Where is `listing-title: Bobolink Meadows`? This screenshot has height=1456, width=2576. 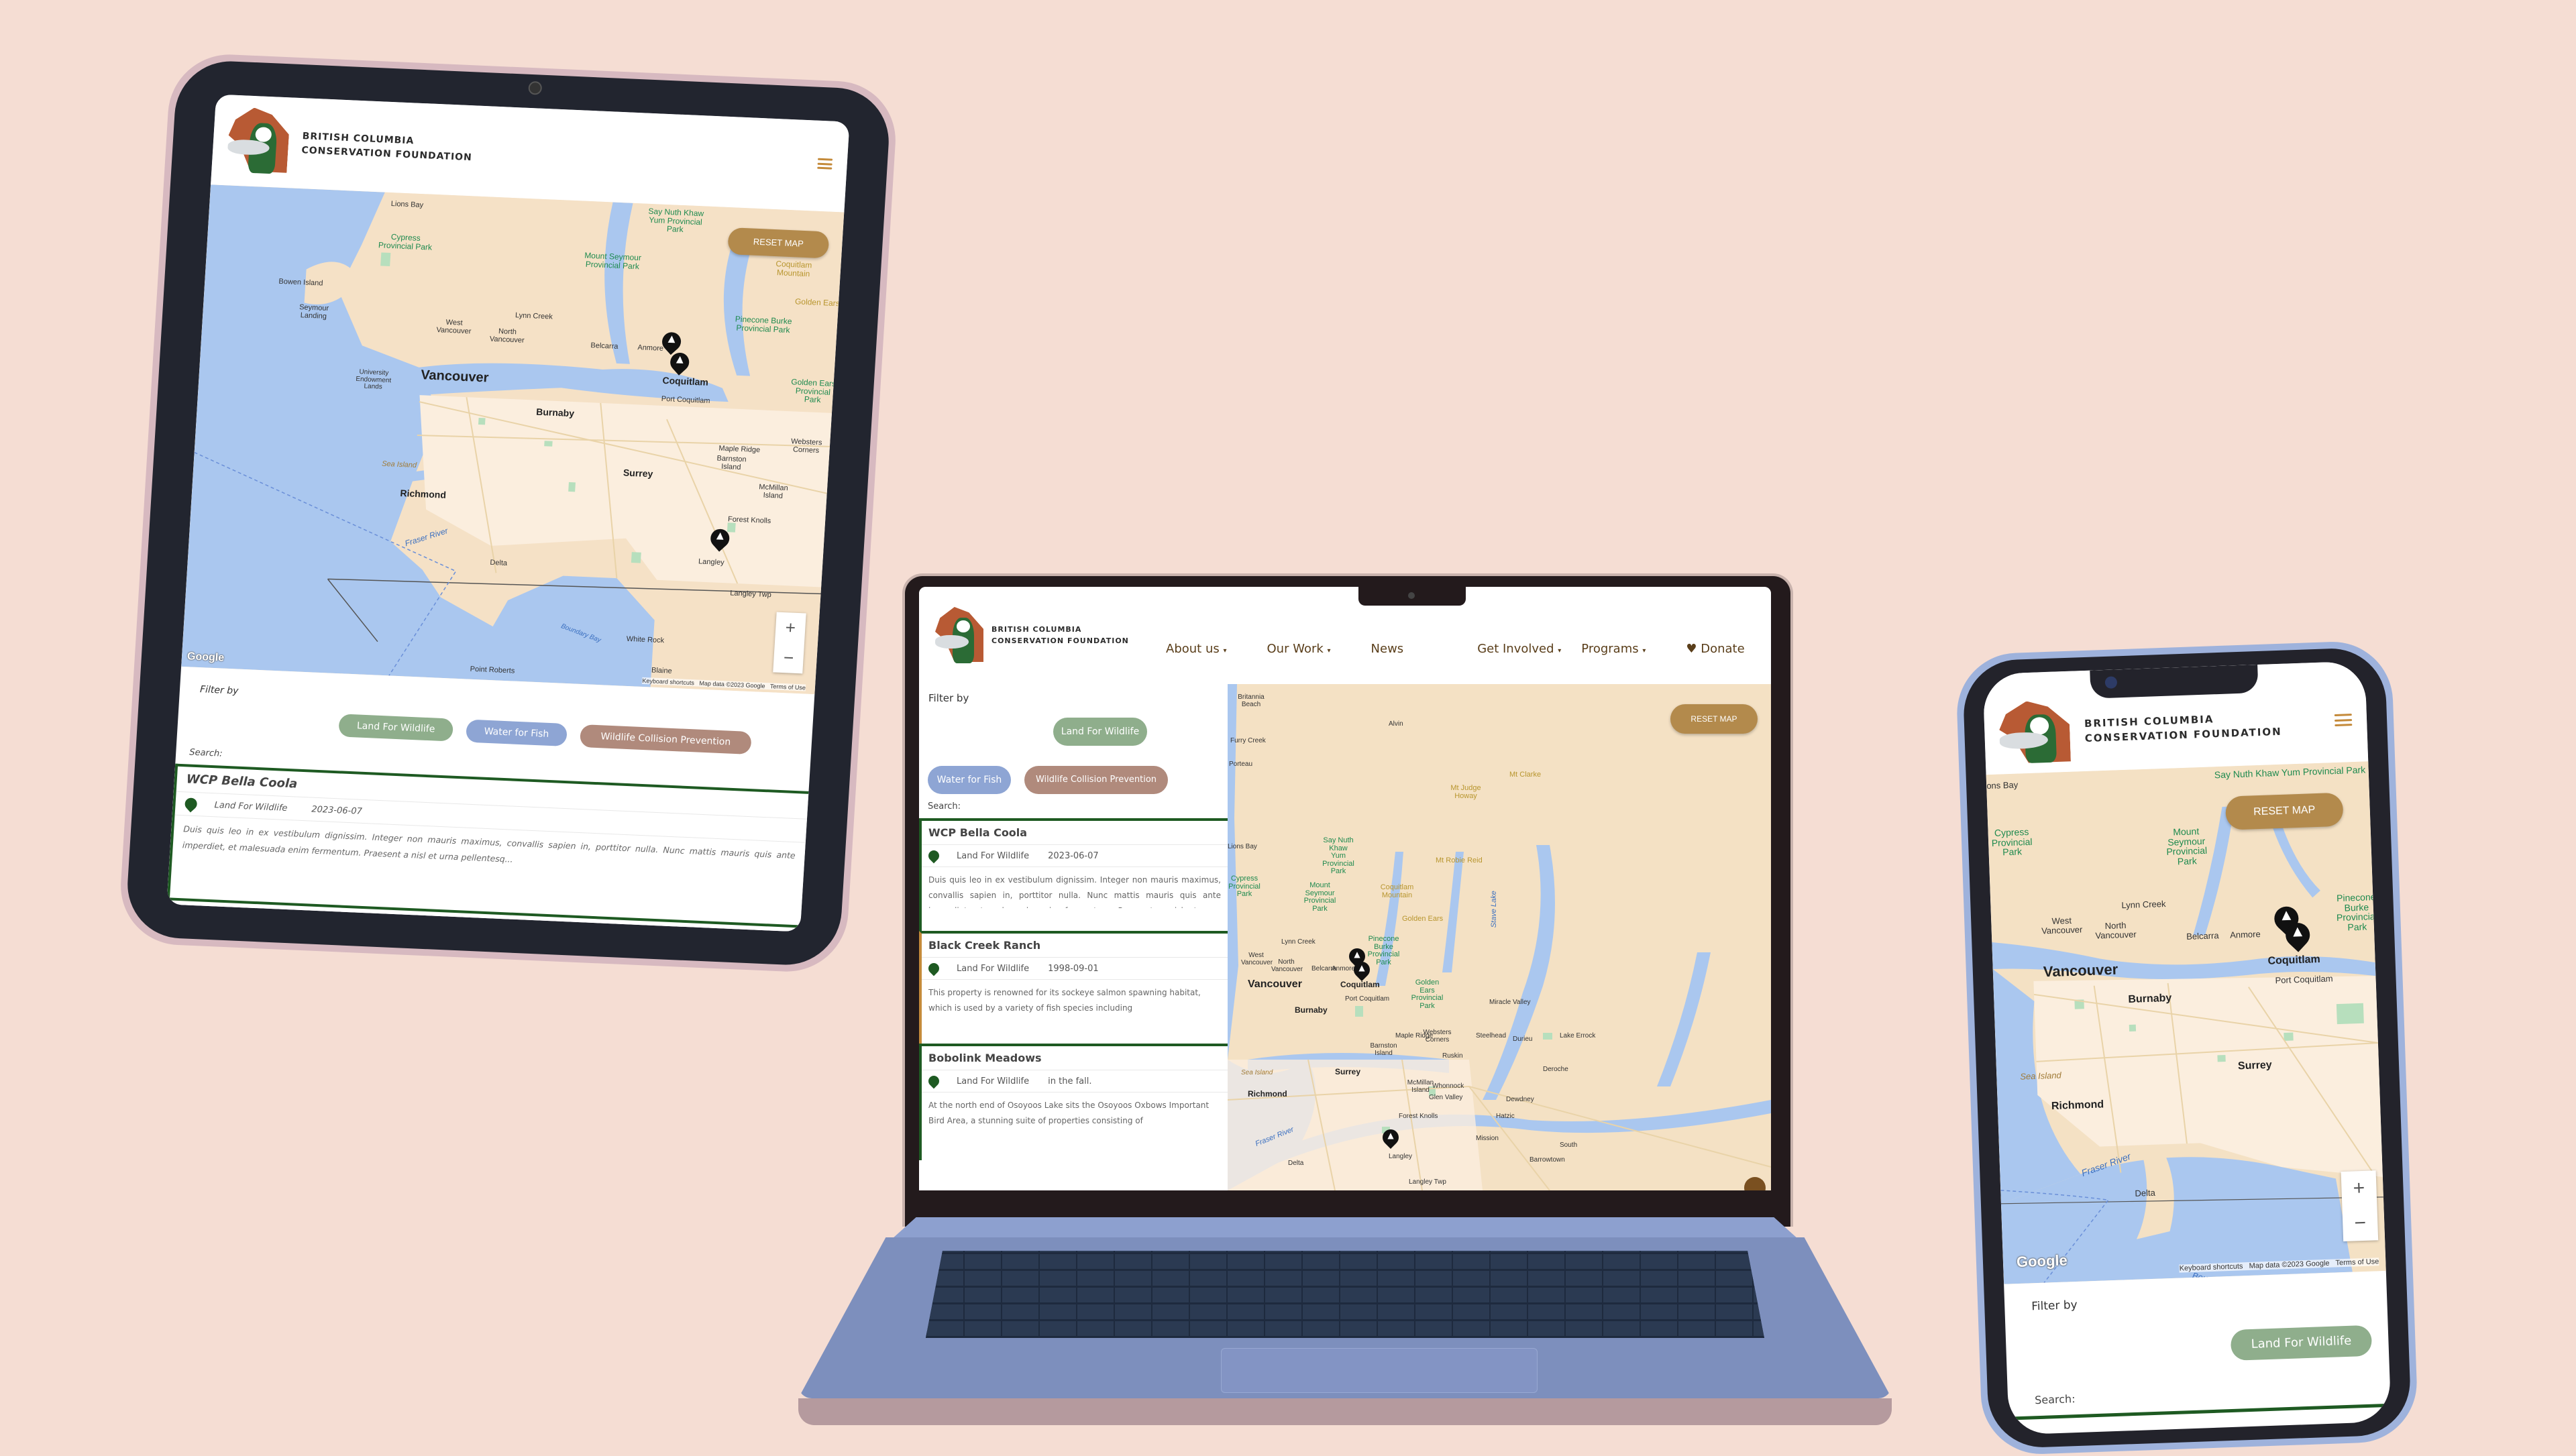 listing-title: Bobolink Meadows is located at coordinates (1075, 1058).